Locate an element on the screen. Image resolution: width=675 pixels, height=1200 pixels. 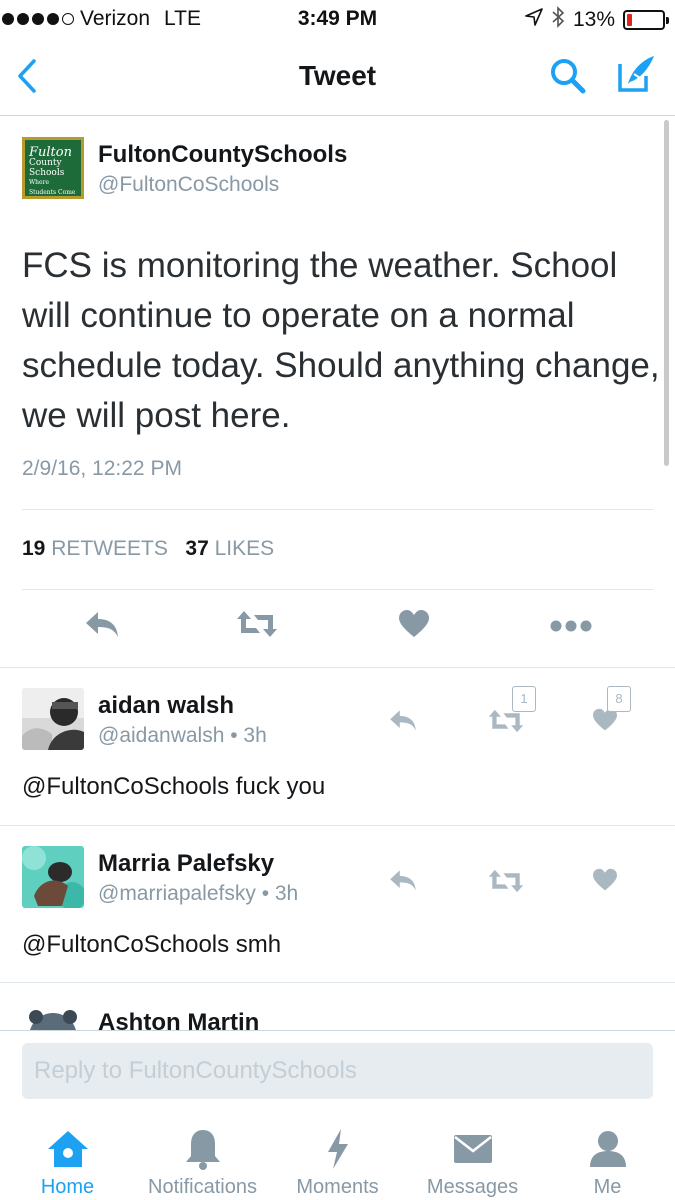
tweet-author-handle: @FultonCoSchools is located at coordinates (188, 185).